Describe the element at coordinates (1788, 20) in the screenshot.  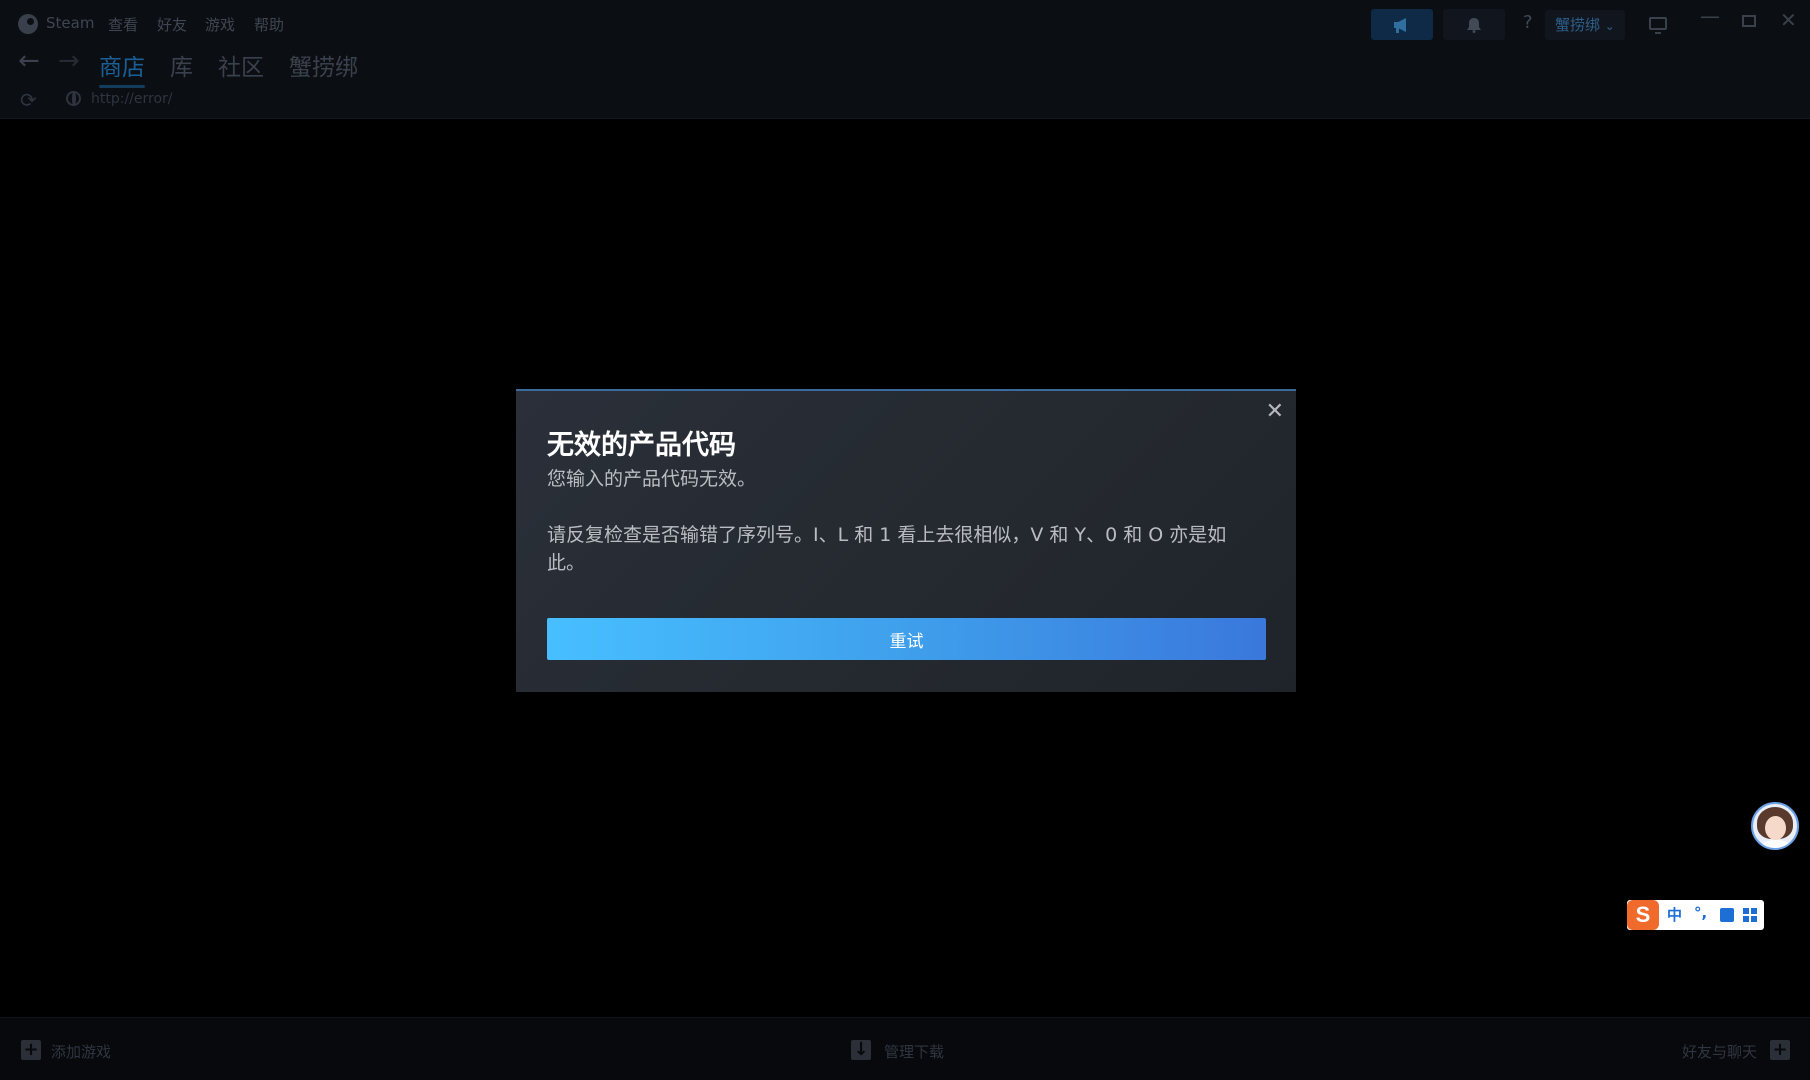
I see `close-window-icon: ✕` at that location.